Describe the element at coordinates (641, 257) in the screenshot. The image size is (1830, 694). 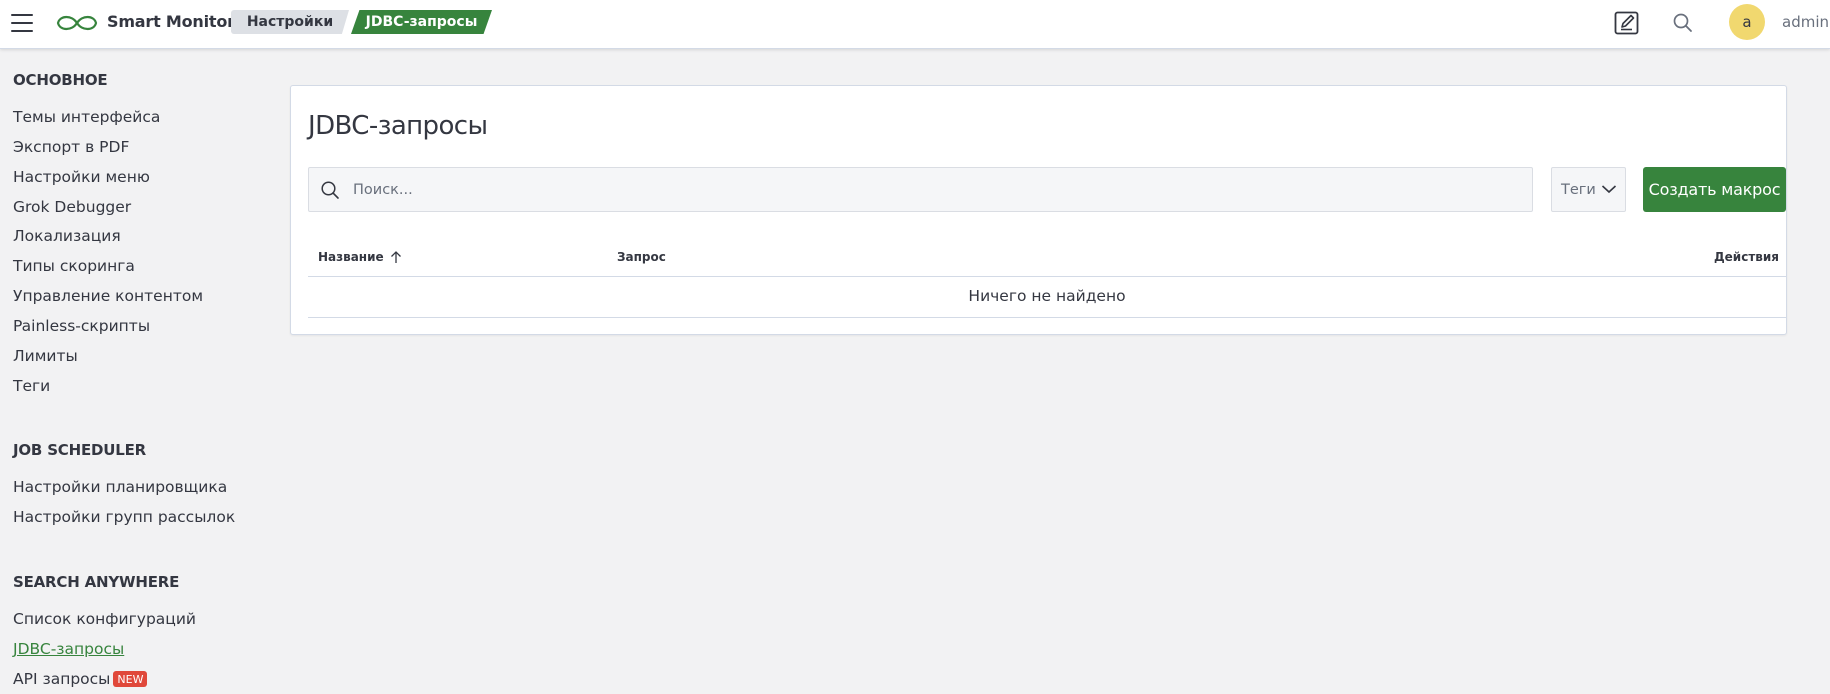
I see `column-header-query: Запрос` at that location.